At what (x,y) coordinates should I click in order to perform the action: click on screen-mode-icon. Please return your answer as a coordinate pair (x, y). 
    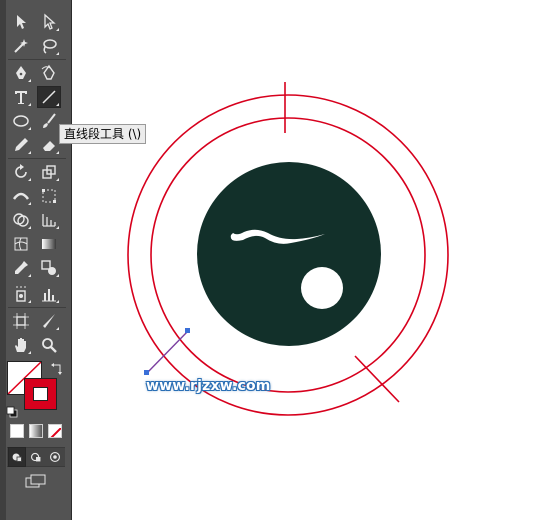
    Looking at the image, I should click on (36, 481).